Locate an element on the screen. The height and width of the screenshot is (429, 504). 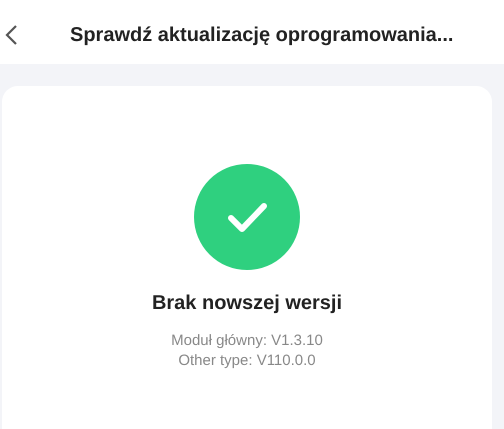
version-text: Moduł główny: V1.3.10 is located at coordinates (247, 341).